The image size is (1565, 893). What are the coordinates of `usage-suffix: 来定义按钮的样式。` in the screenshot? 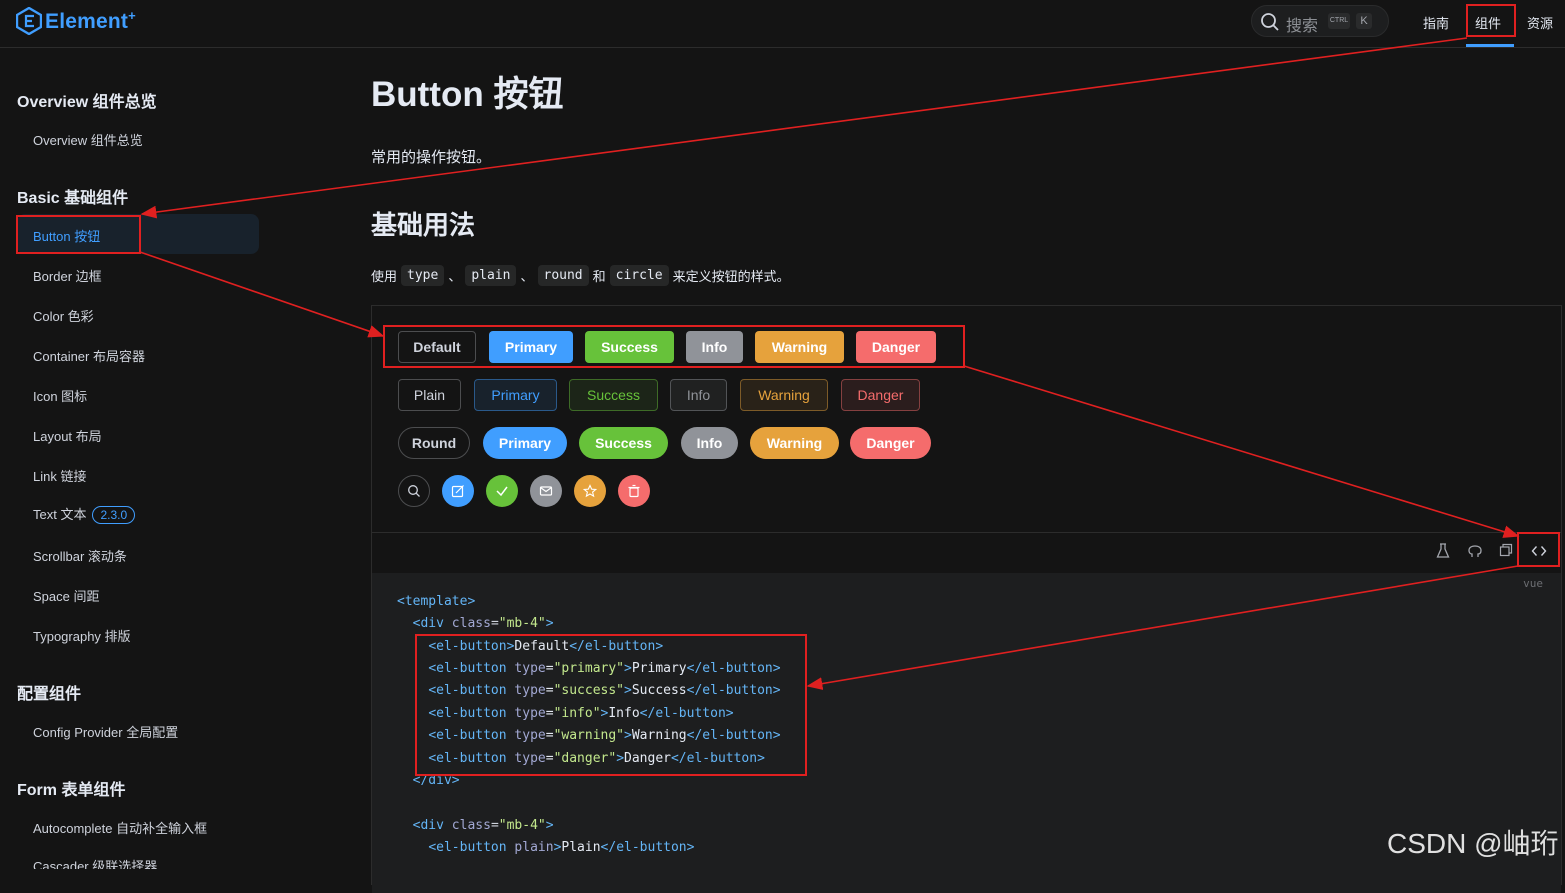 It's located at (731, 276).